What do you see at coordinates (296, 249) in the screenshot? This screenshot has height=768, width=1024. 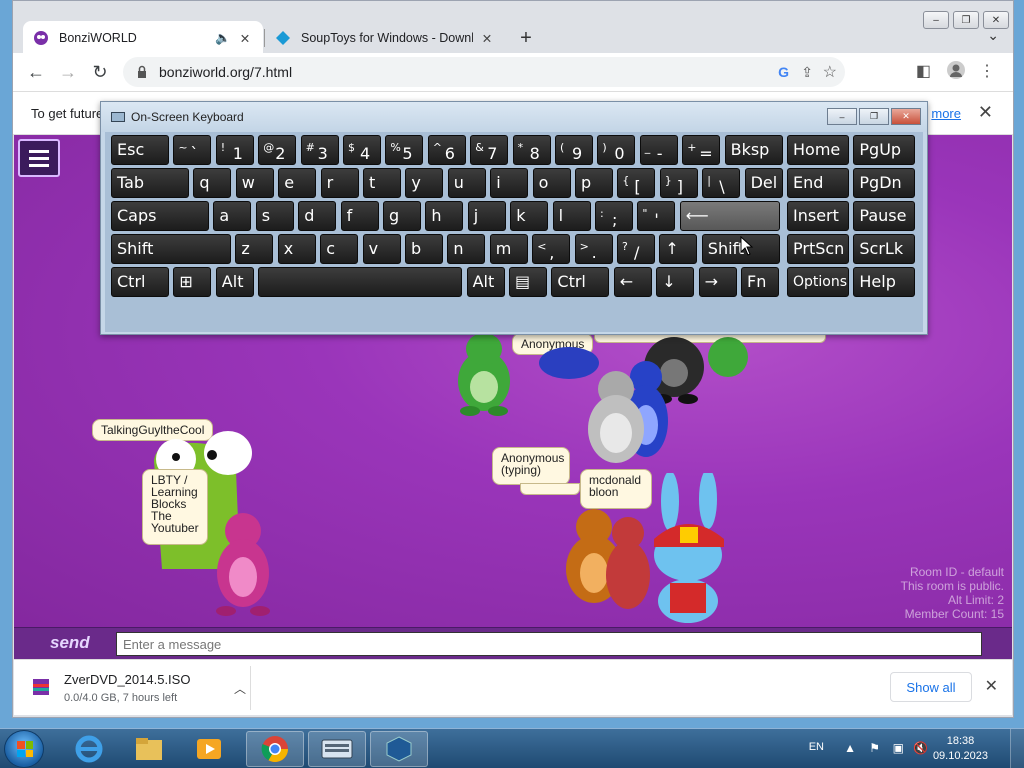 I see `key-x: x` at bounding box center [296, 249].